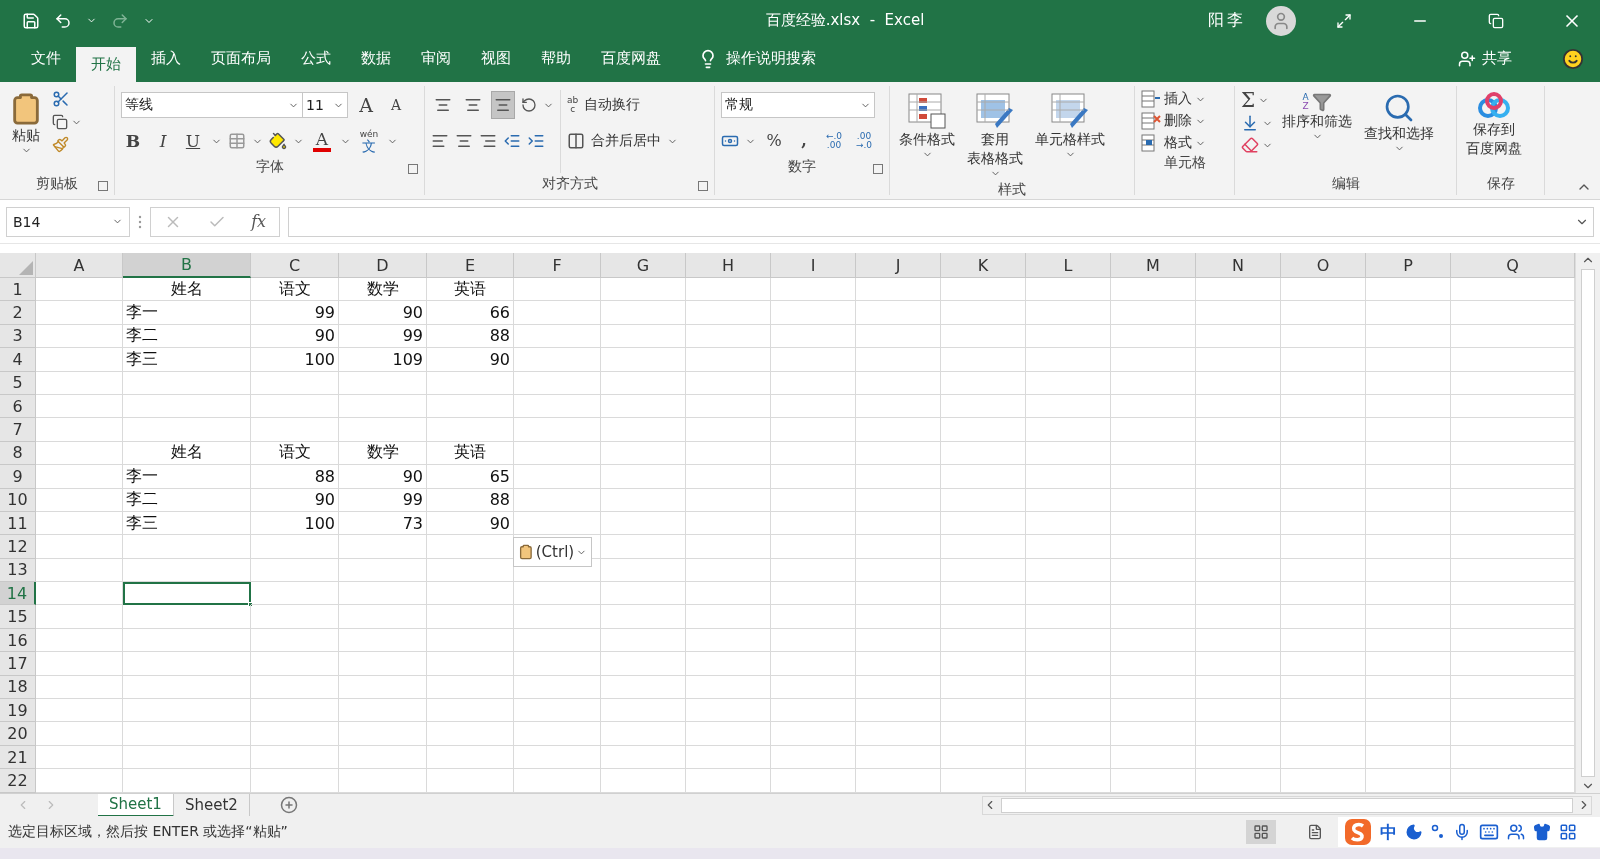 The width and height of the screenshot is (1600, 859). What do you see at coordinates (1317, 131) in the screenshot?
I see `sort-filter-button: A Z 排序和筛选` at bounding box center [1317, 131].